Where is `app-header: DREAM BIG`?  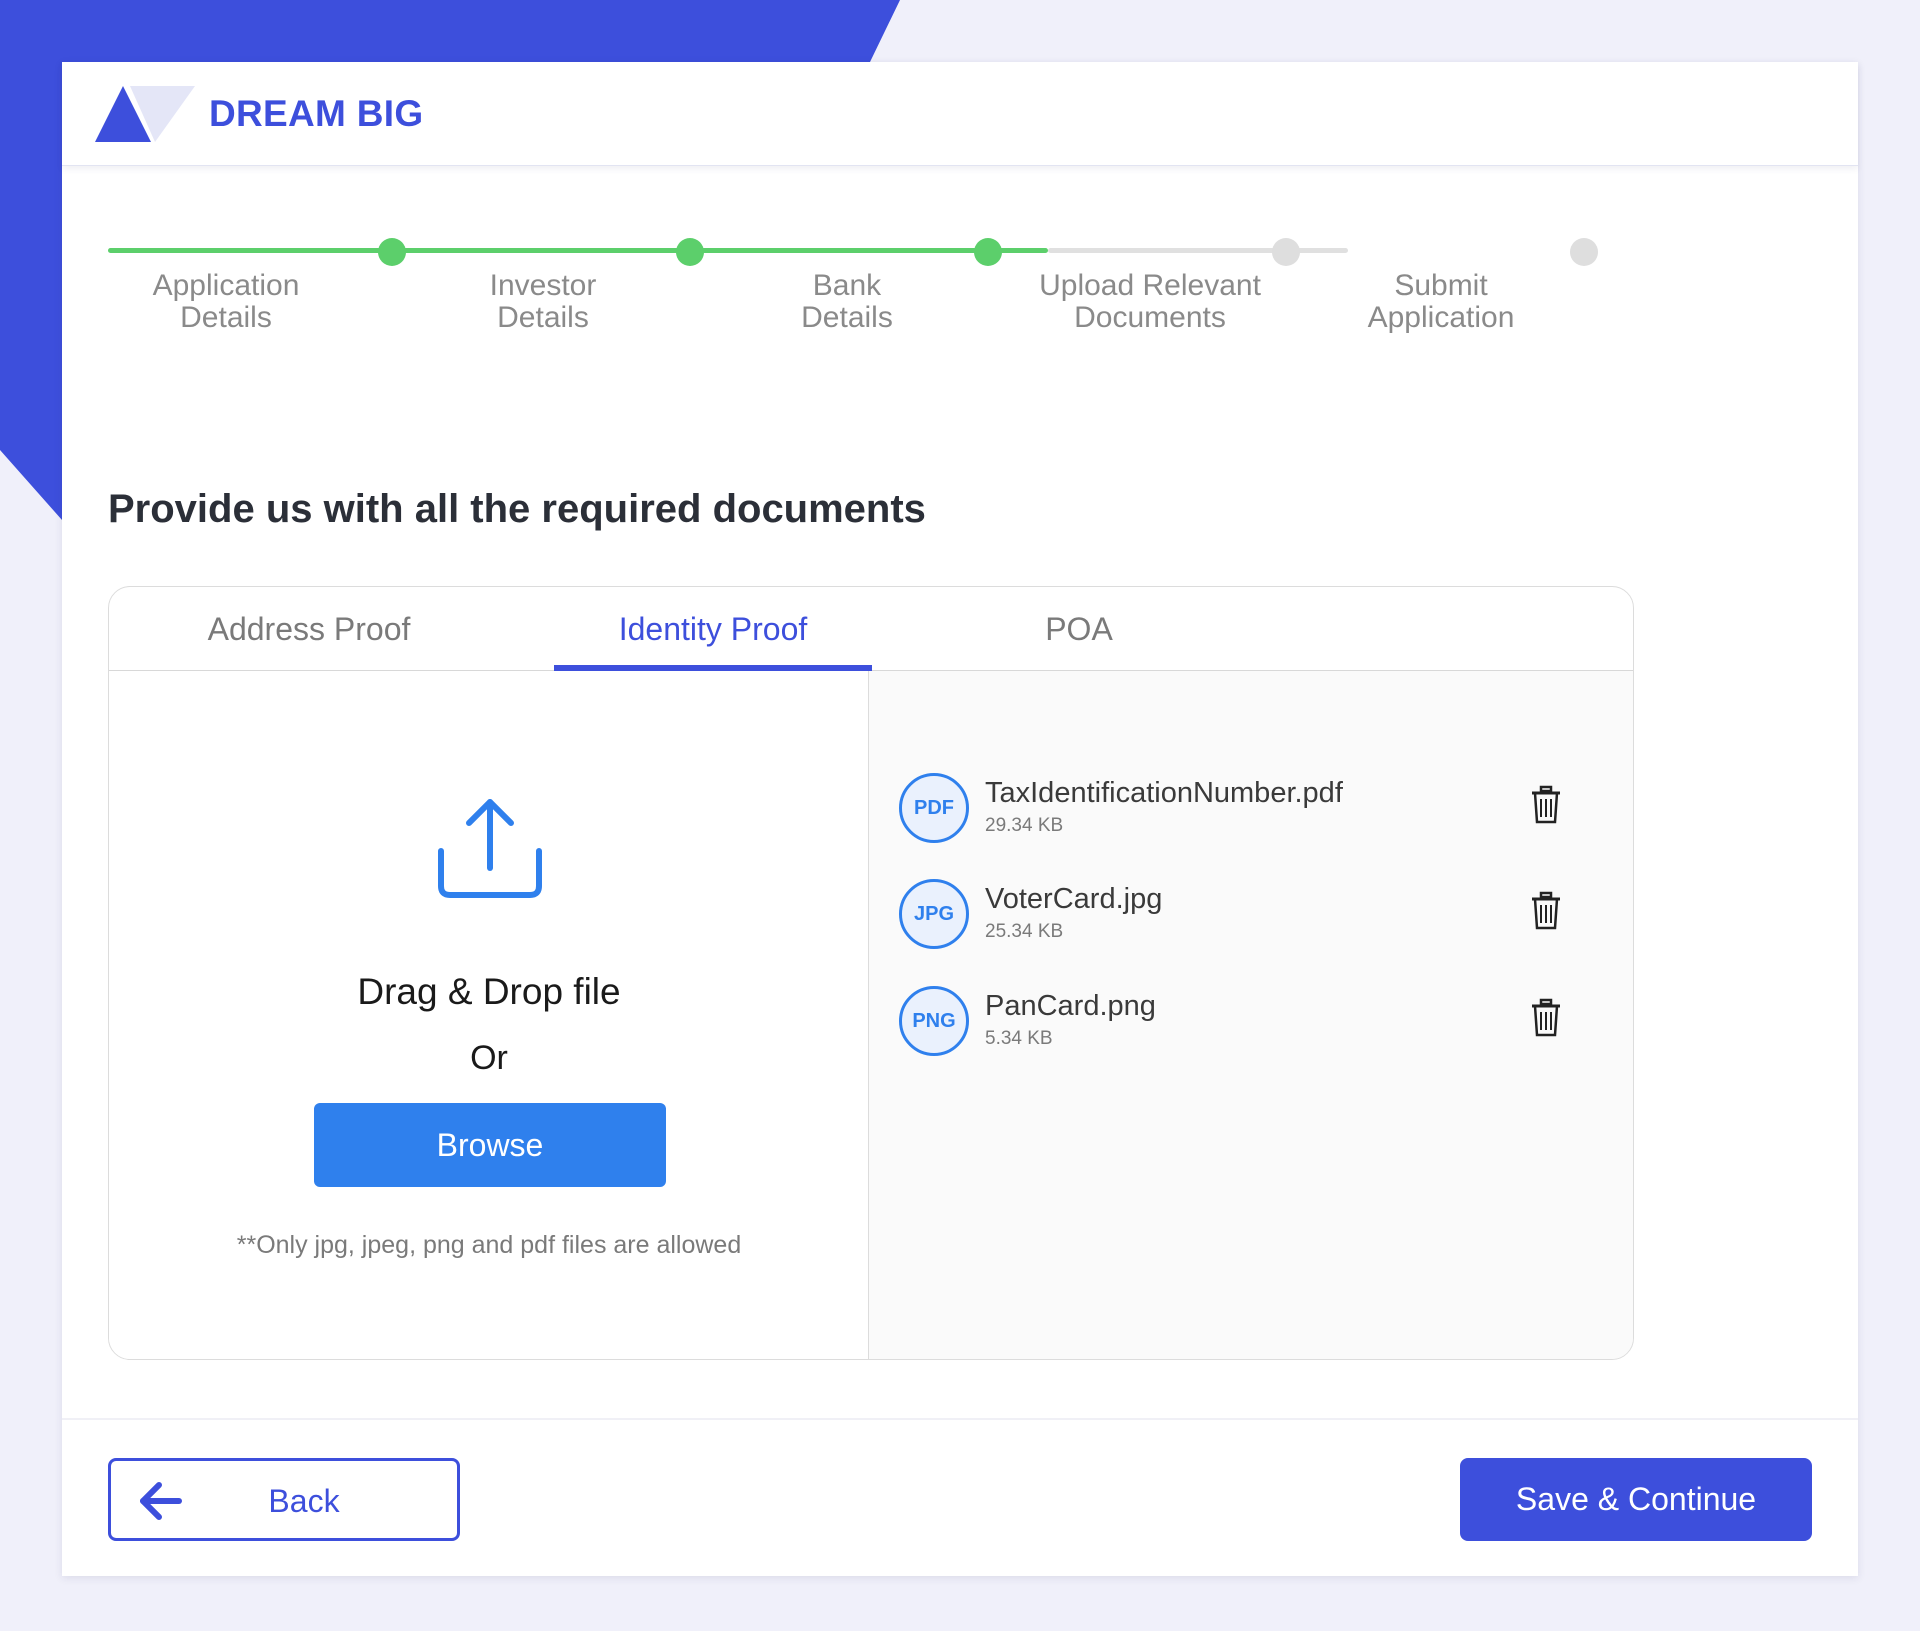 app-header: DREAM BIG is located at coordinates (960, 114).